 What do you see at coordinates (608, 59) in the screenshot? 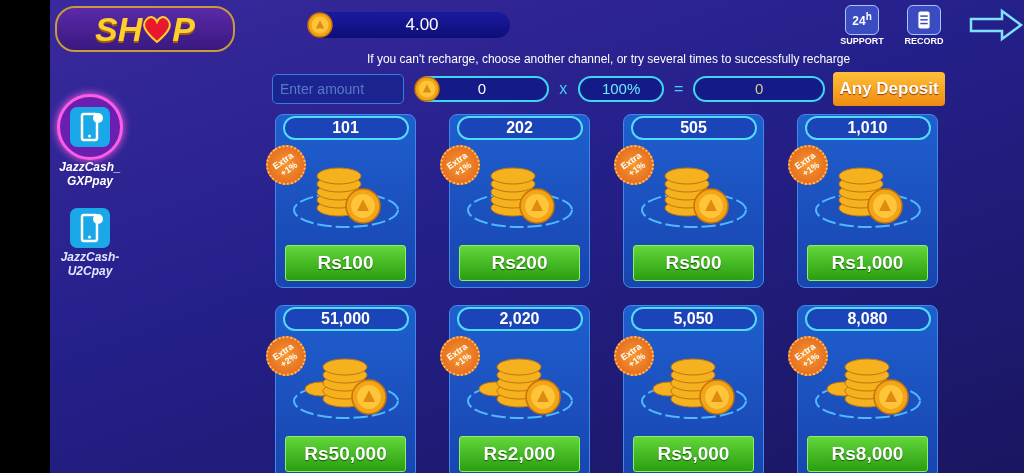
I see `recharge-notice: If you can't recharge, choose another channel, or try several times to successfully recharge` at bounding box center [608, 59].